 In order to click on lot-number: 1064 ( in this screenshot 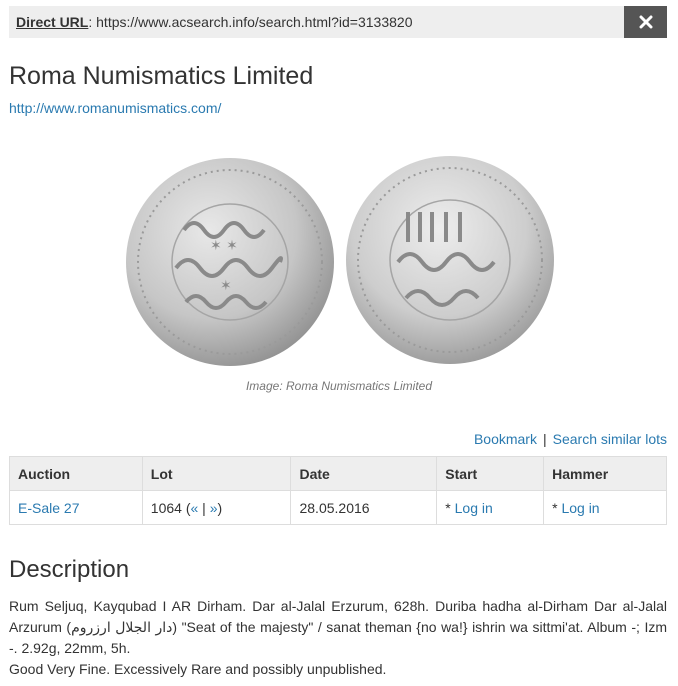, I will do `click(170, 507)`.